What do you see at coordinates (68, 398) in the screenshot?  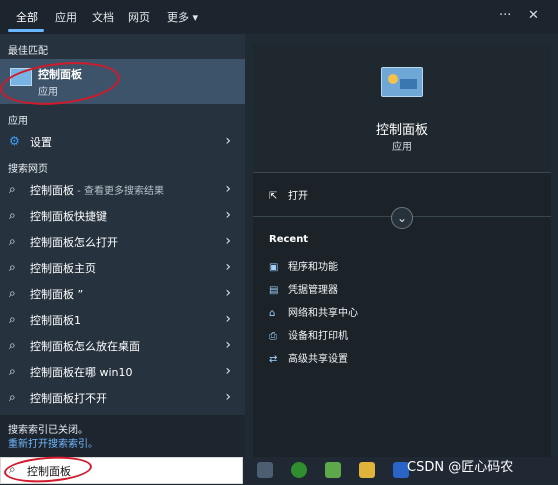 I see `web-result-label: 控制面板打不开` at bounding box center [68, 398].